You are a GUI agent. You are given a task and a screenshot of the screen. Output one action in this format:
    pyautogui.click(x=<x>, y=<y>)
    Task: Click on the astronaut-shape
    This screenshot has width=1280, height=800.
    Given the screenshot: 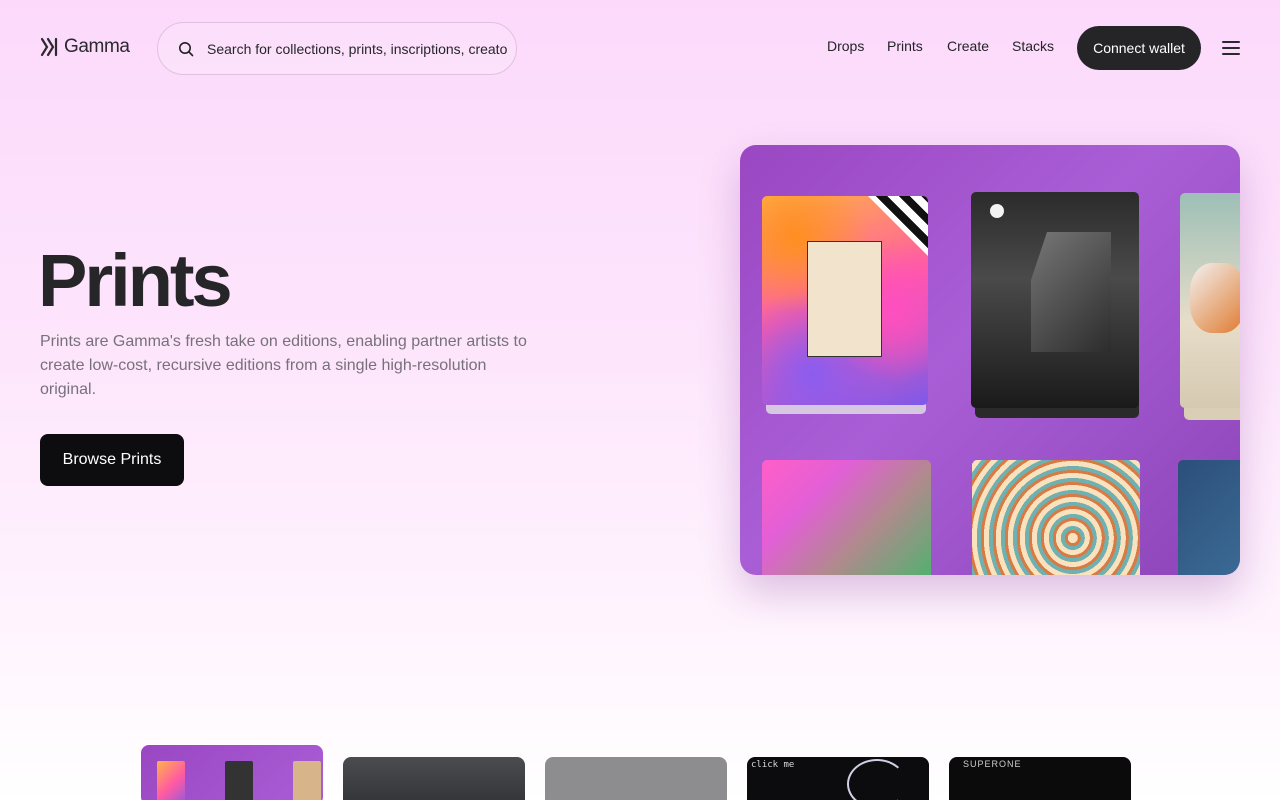 What is the action you would take?
    pyautogui.click(x=1215, y=298)
    